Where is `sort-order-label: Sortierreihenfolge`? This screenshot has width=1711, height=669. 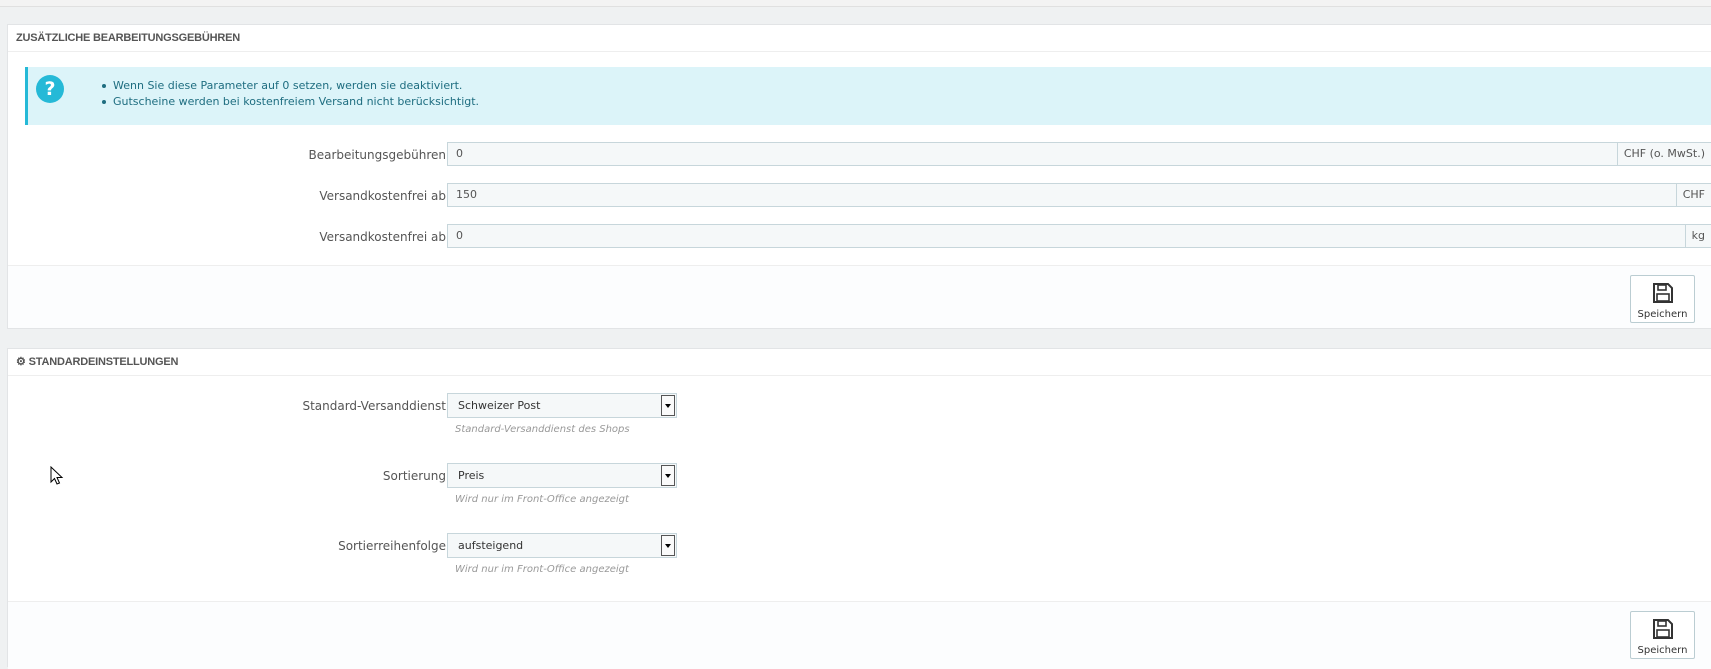
sort-order-label: Sortierreihenfolge is located at coordinates (392, 546).